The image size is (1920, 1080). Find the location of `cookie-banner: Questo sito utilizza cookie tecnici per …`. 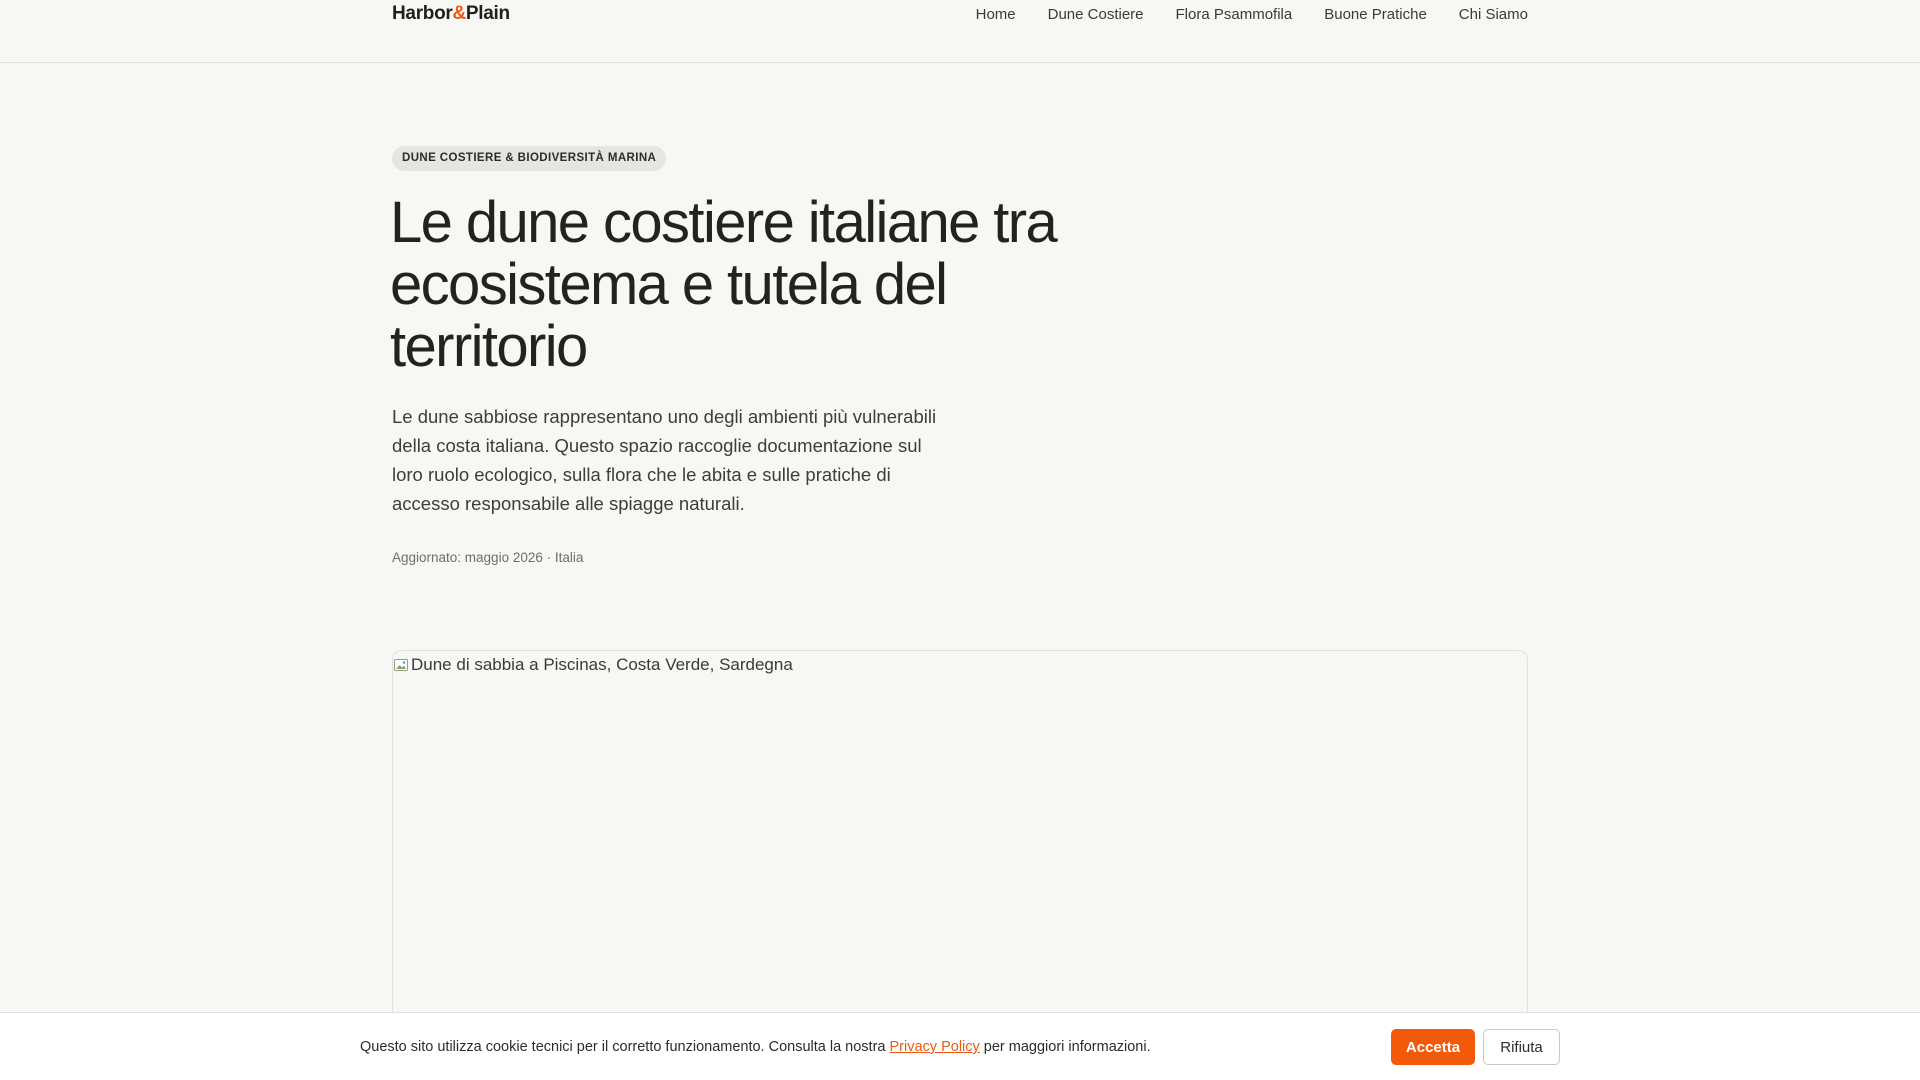

cookie-banner: Questo sito utilizza cookie tecnici per … is located at coordinates (960, 1046).